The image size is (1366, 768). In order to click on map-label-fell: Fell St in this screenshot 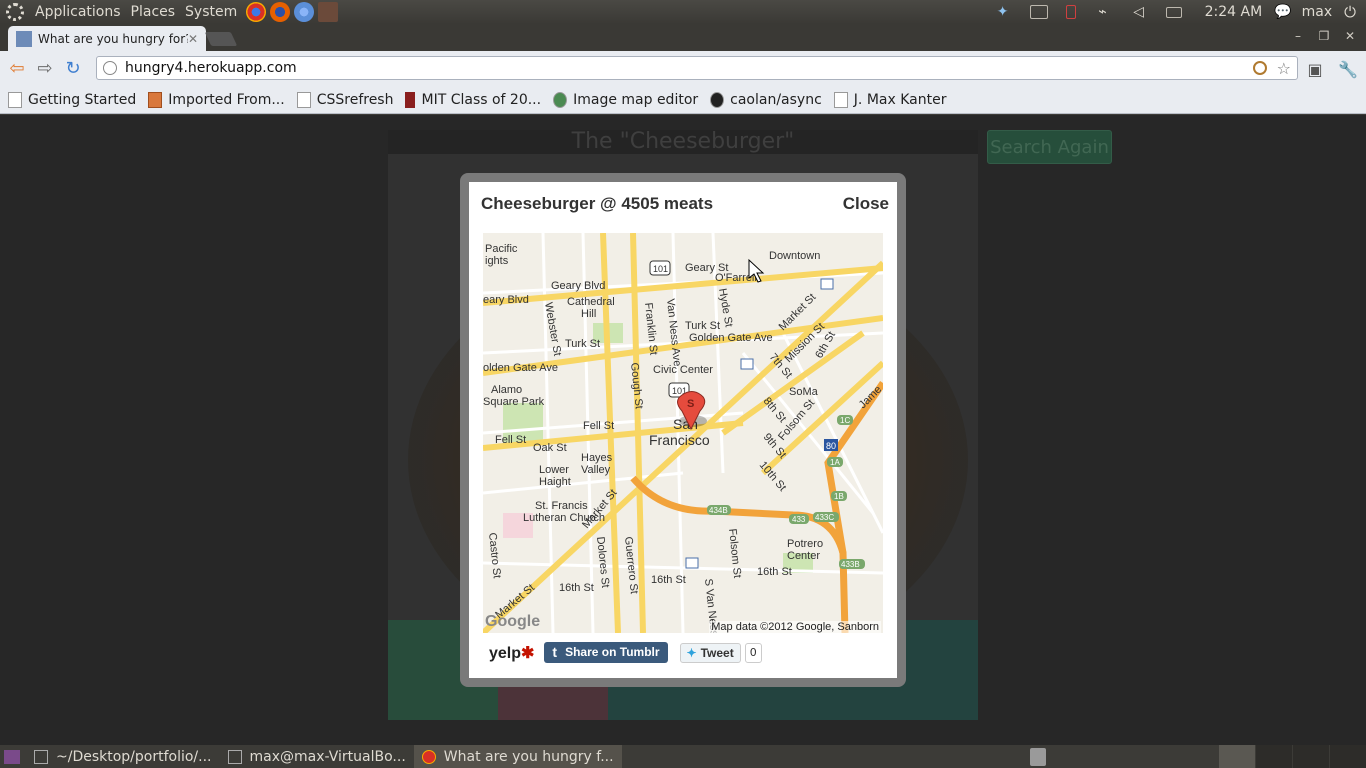, I will do `click(598, 426)`.